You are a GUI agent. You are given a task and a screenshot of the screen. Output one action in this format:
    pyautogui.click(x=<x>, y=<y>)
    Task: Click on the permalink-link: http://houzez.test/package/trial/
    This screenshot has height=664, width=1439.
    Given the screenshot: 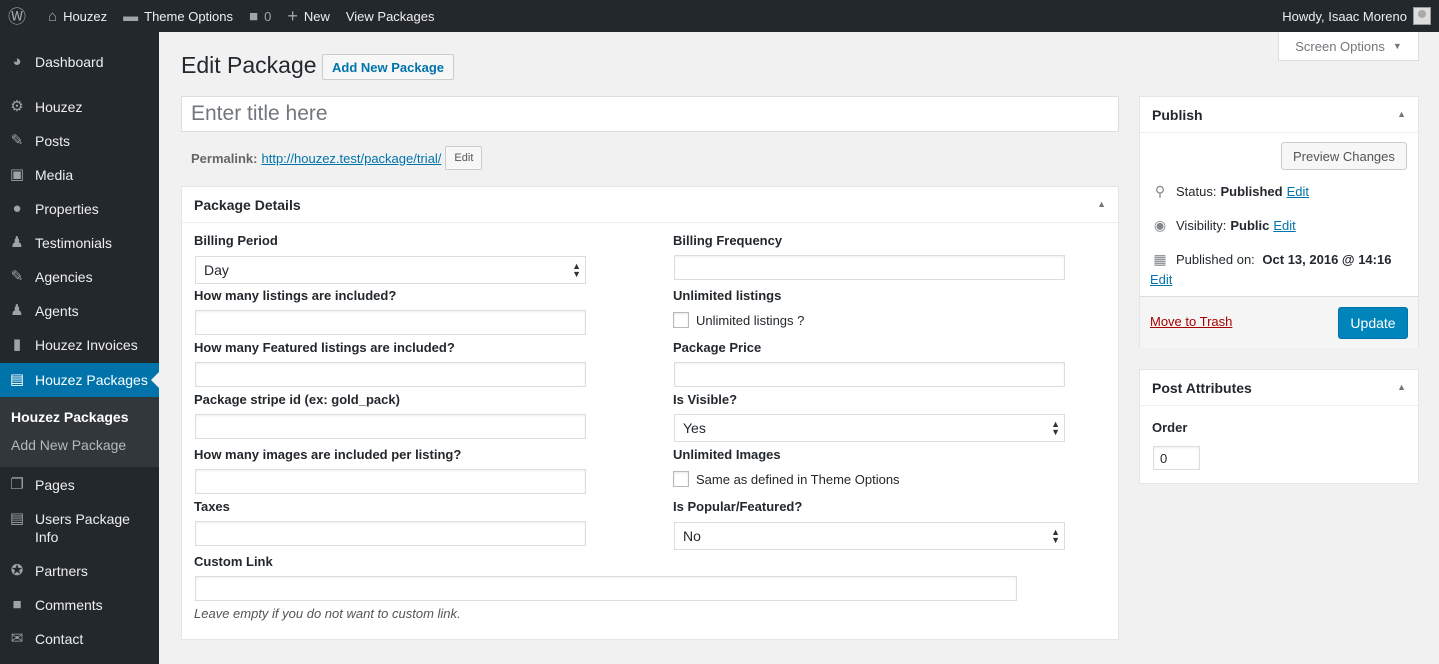 What is the action you would take?
    pyautogui.click(x=351, y=158)
    